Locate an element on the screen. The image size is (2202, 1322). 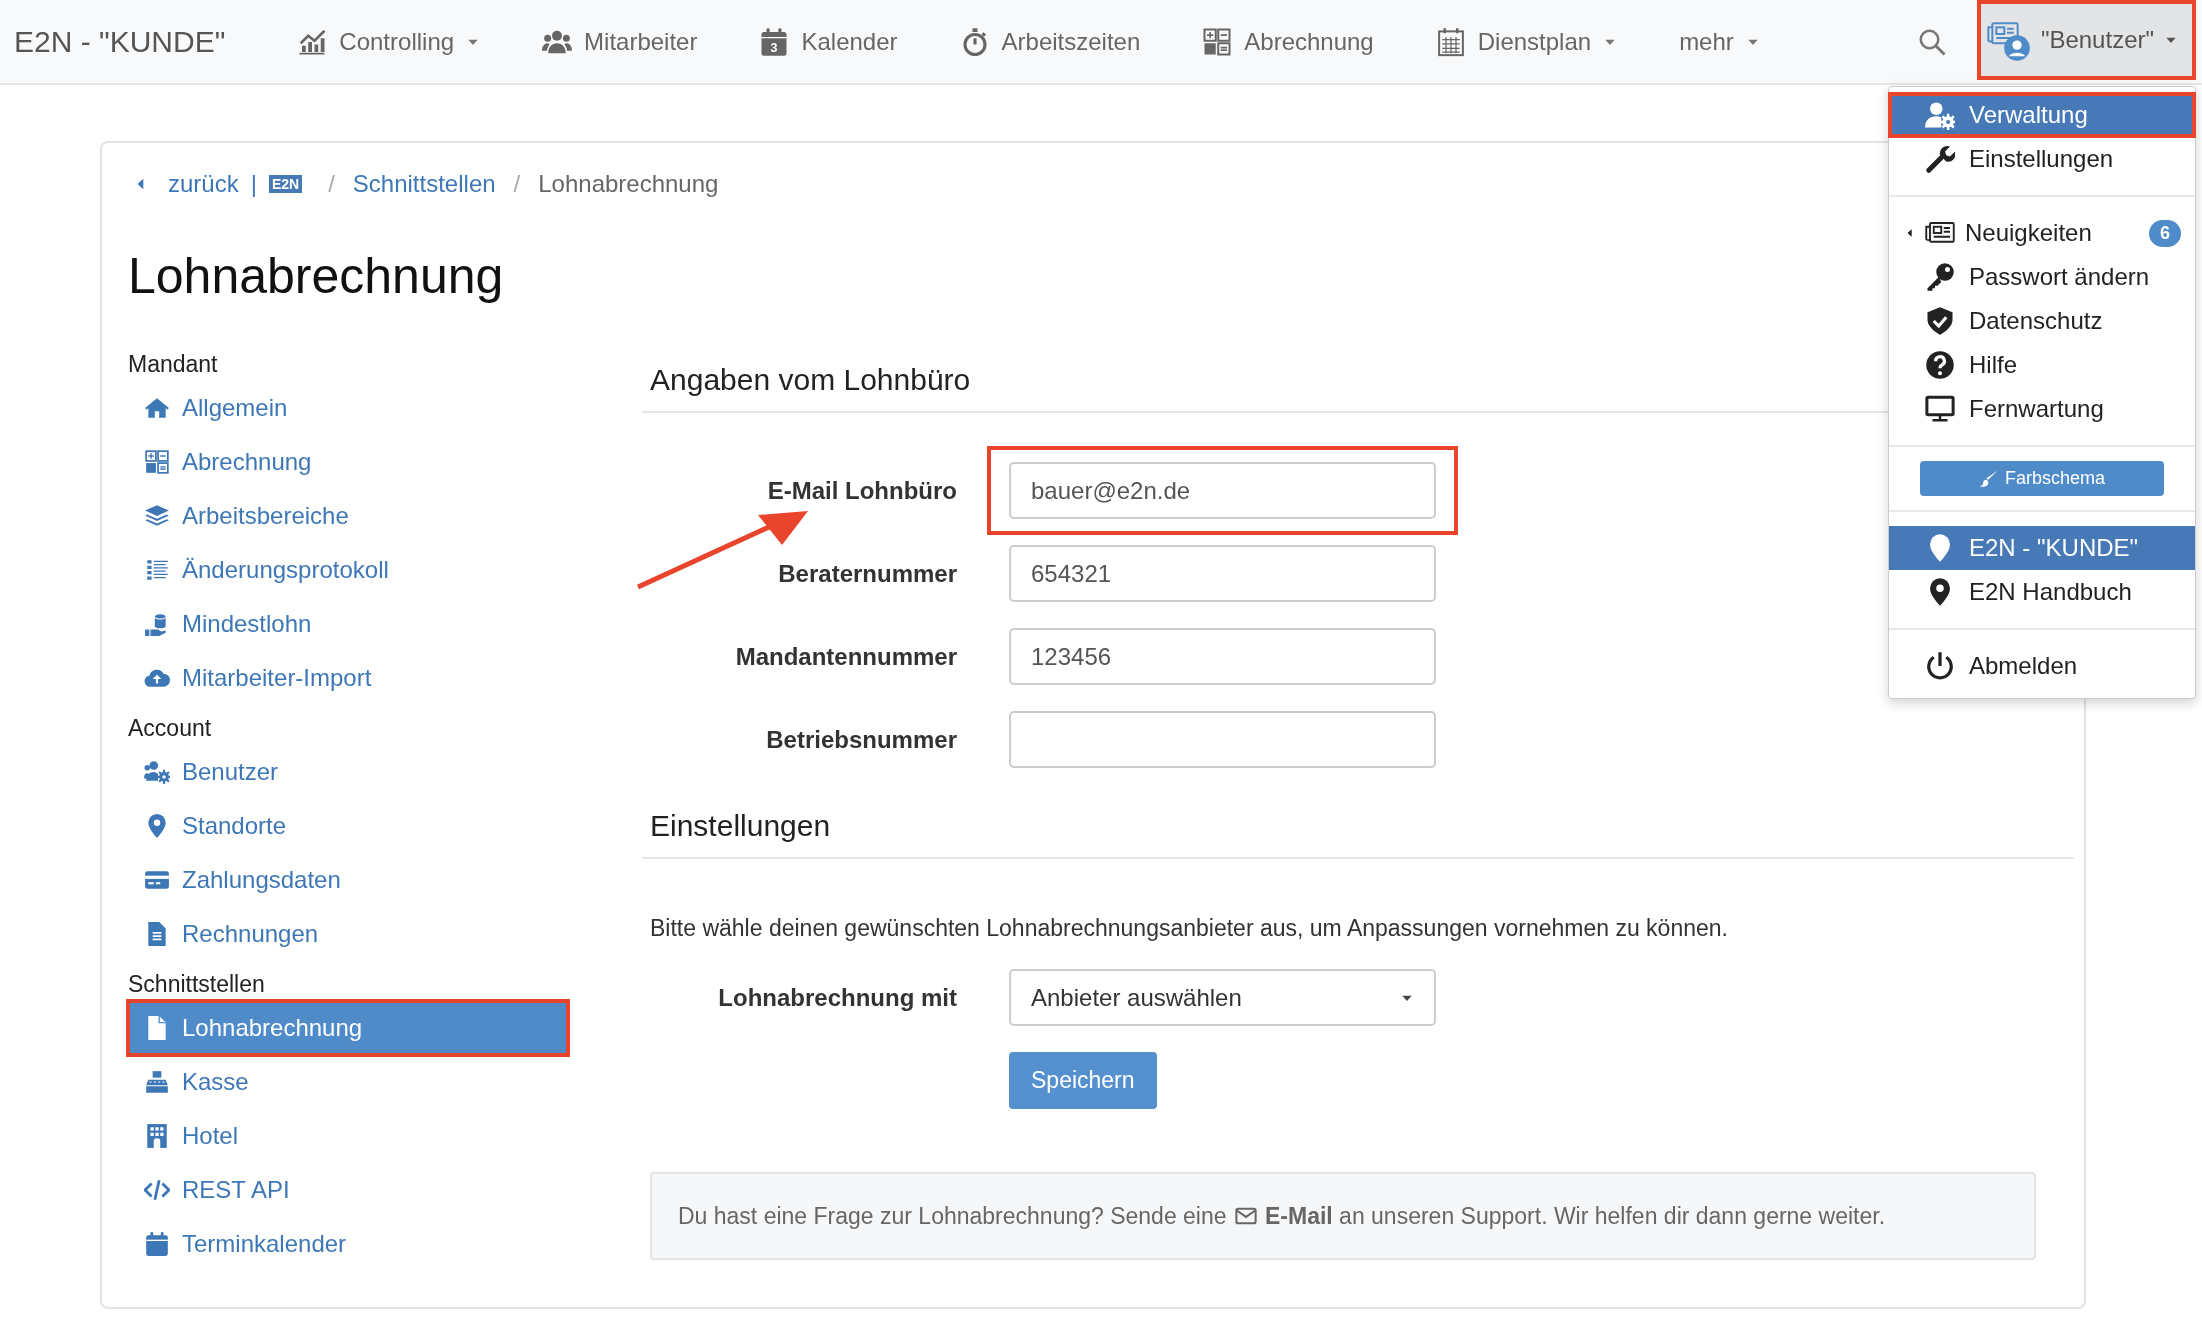
power-icon is located at coordinates (1940, 666).